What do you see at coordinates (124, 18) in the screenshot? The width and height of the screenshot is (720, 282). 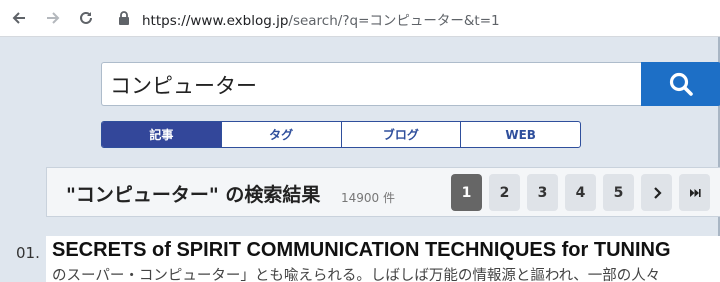 I see `lock-icon` at bounding box center [124, 18].